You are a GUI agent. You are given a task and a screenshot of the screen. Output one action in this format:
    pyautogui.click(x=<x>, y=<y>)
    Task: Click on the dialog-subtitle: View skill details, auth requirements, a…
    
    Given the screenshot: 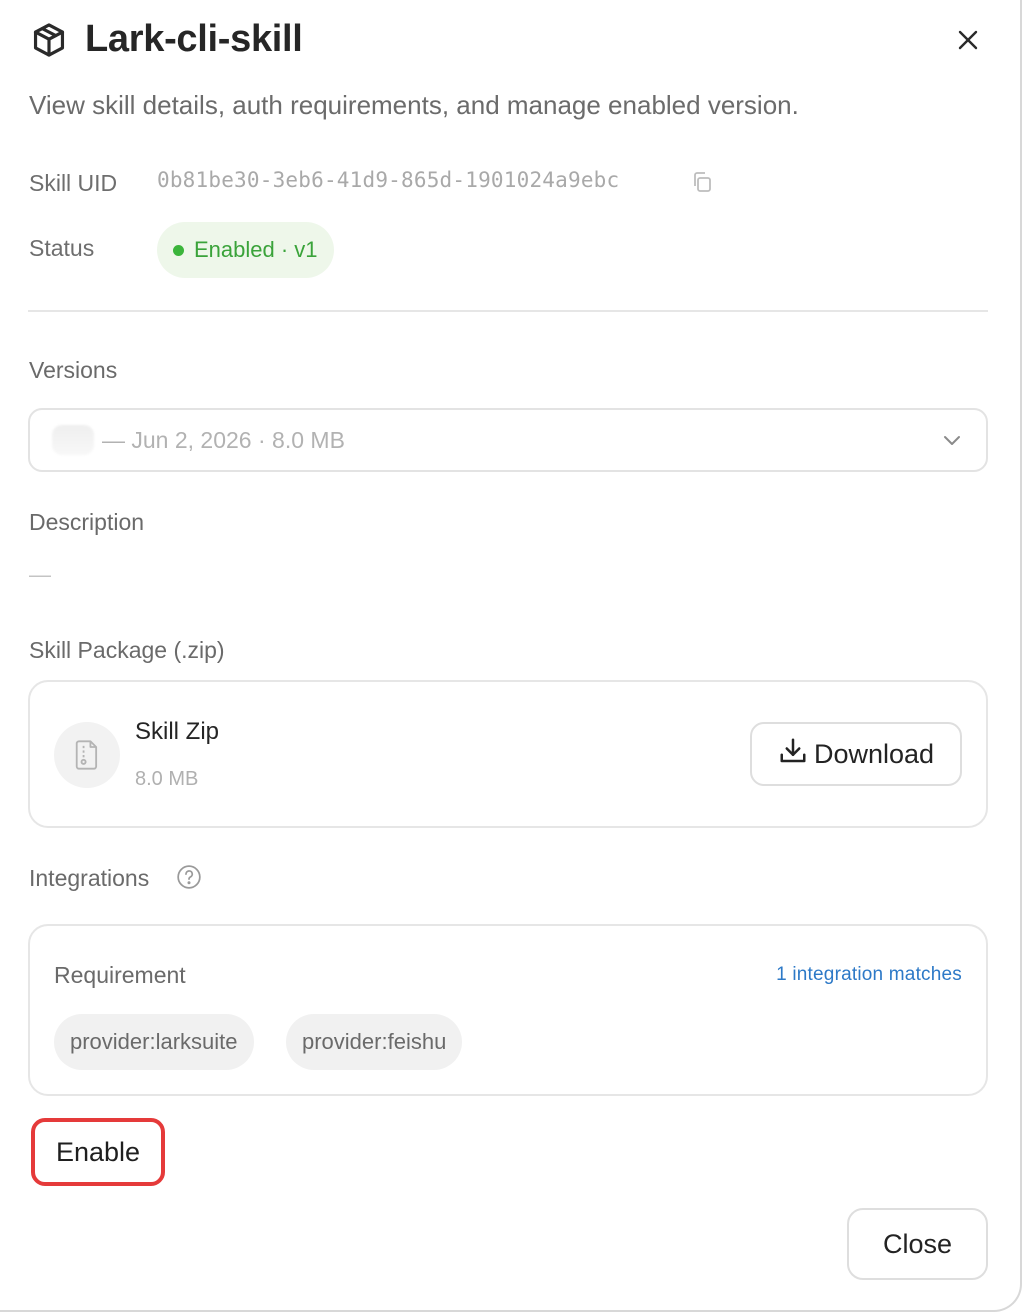 What is the action you would take?
    pyautogui.click(x=414, y=105)
    